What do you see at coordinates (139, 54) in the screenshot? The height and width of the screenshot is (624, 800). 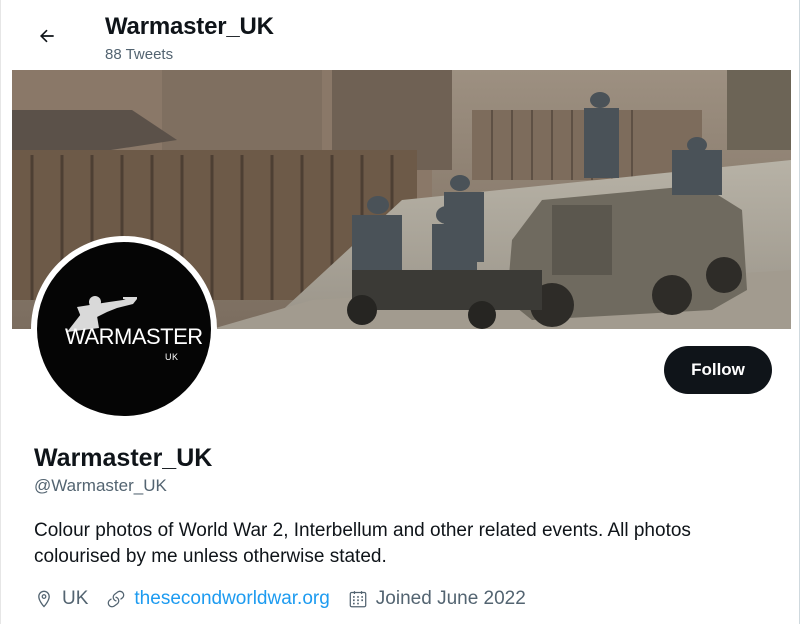 I see `tweet-count: 88 Tweets` at bounding box center [139, 54].